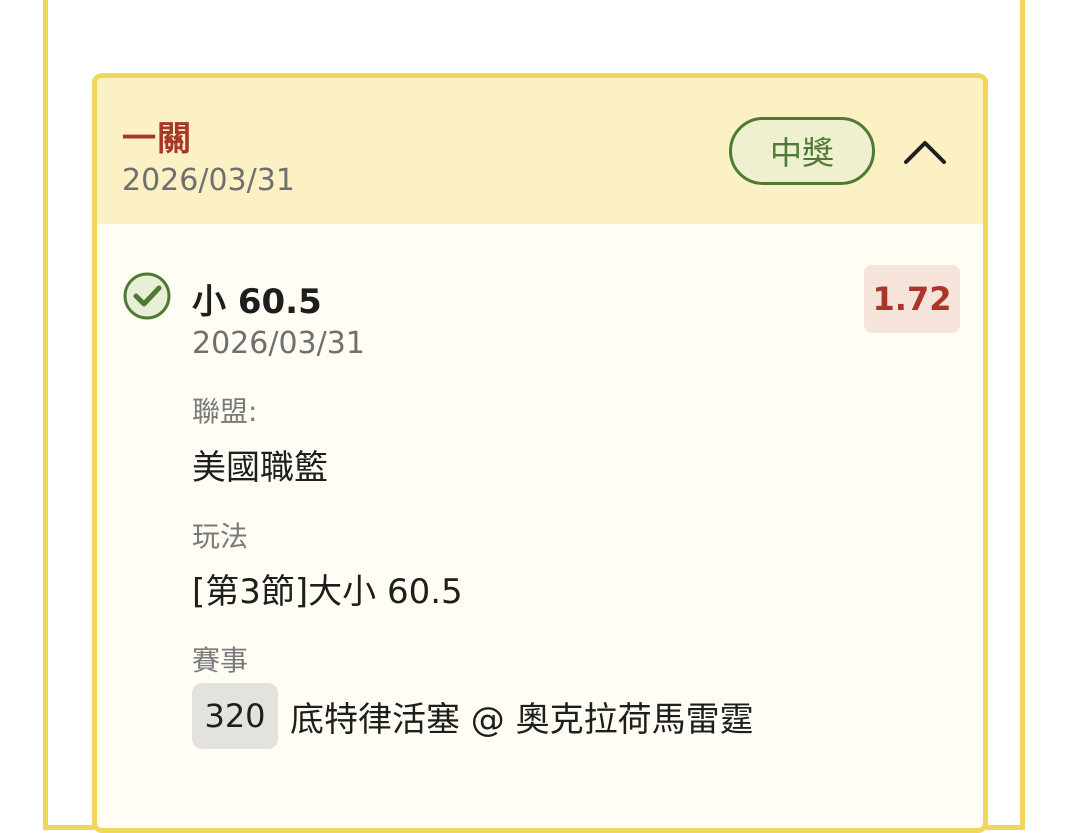 Image resolution: width=1080 pixels, height=833 pixels. I want to click on odds-badge: 1.72, so click(912, 299).